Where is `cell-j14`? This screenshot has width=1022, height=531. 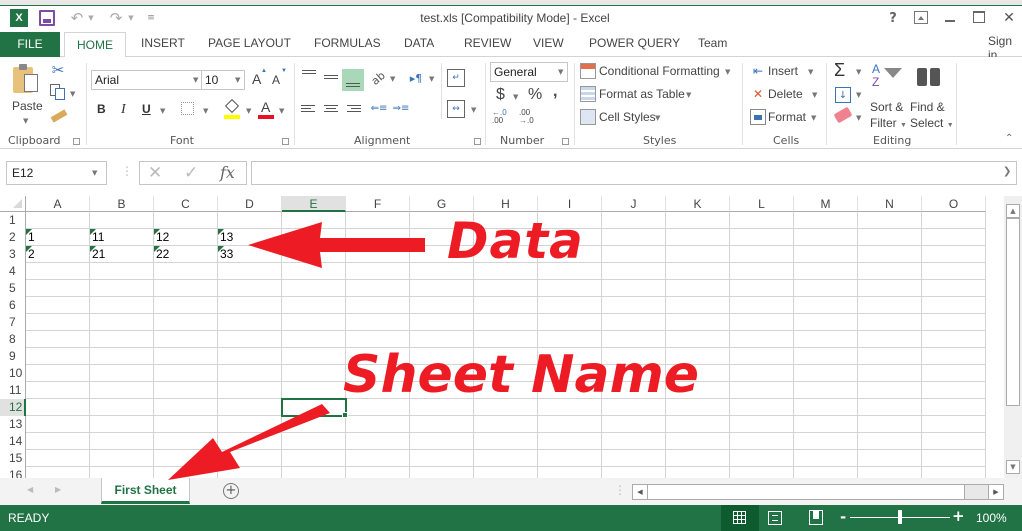 cell-j14 is located at coordinates (634, 441).